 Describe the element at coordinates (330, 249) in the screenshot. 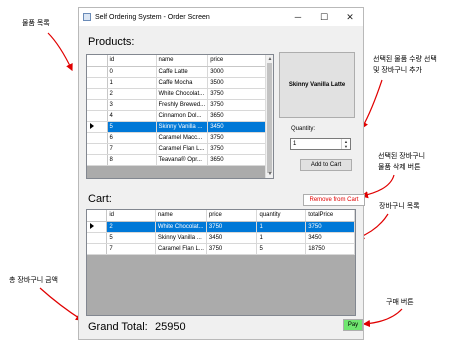

I see `table-cell: 18750` at that location.